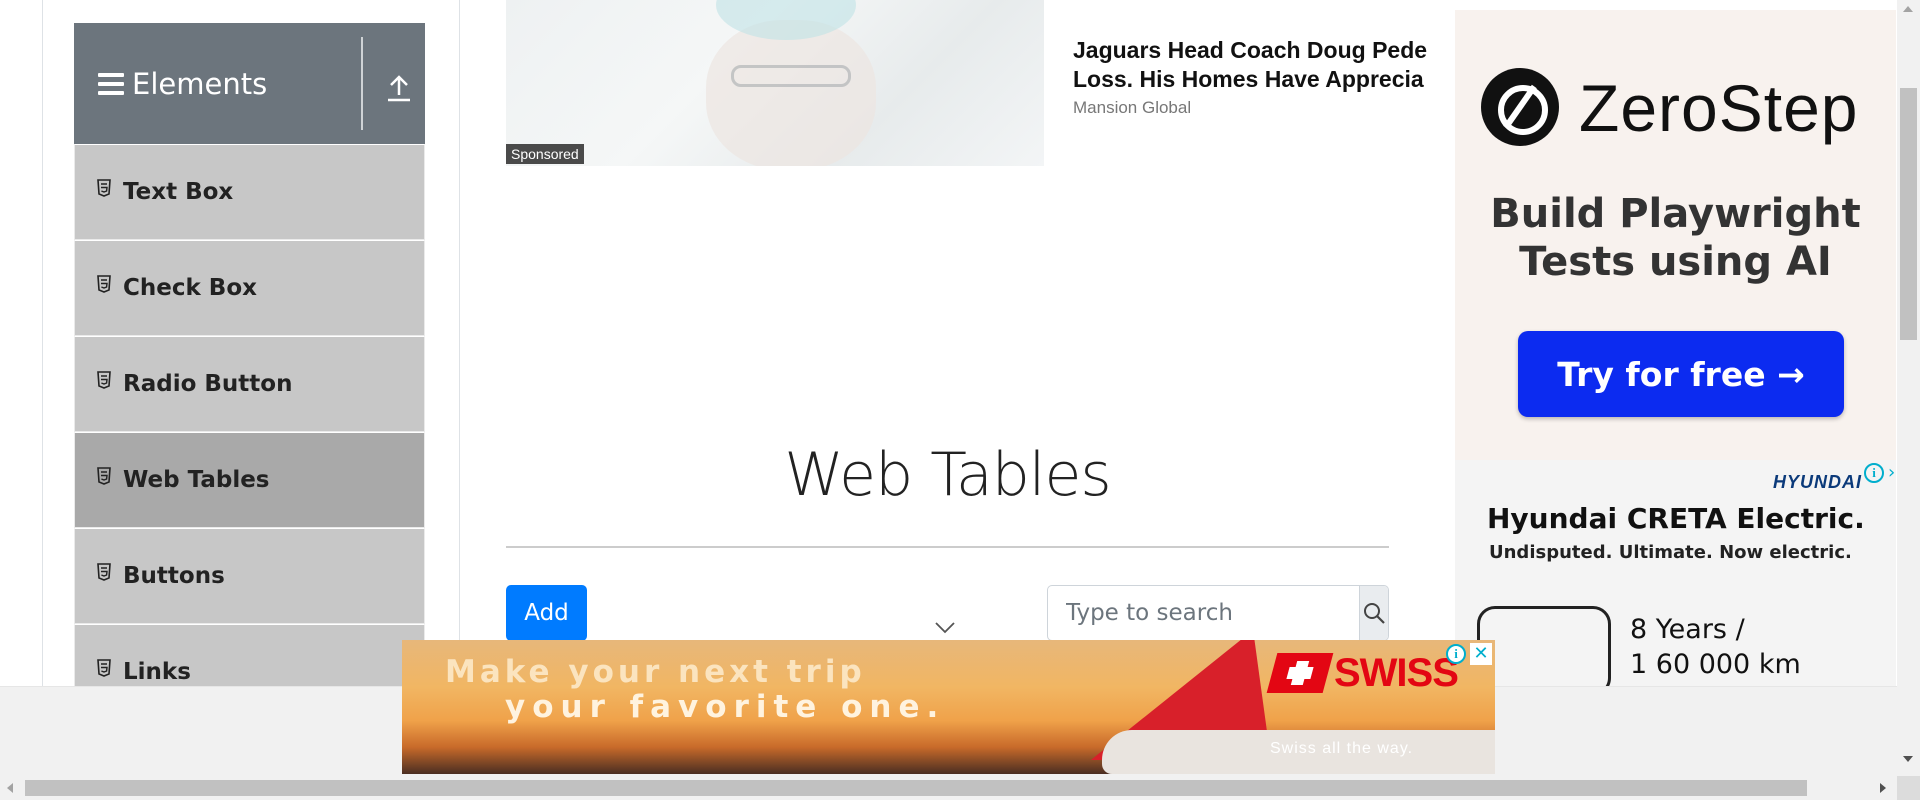  I want to click on search-button, so click(1373, 613).